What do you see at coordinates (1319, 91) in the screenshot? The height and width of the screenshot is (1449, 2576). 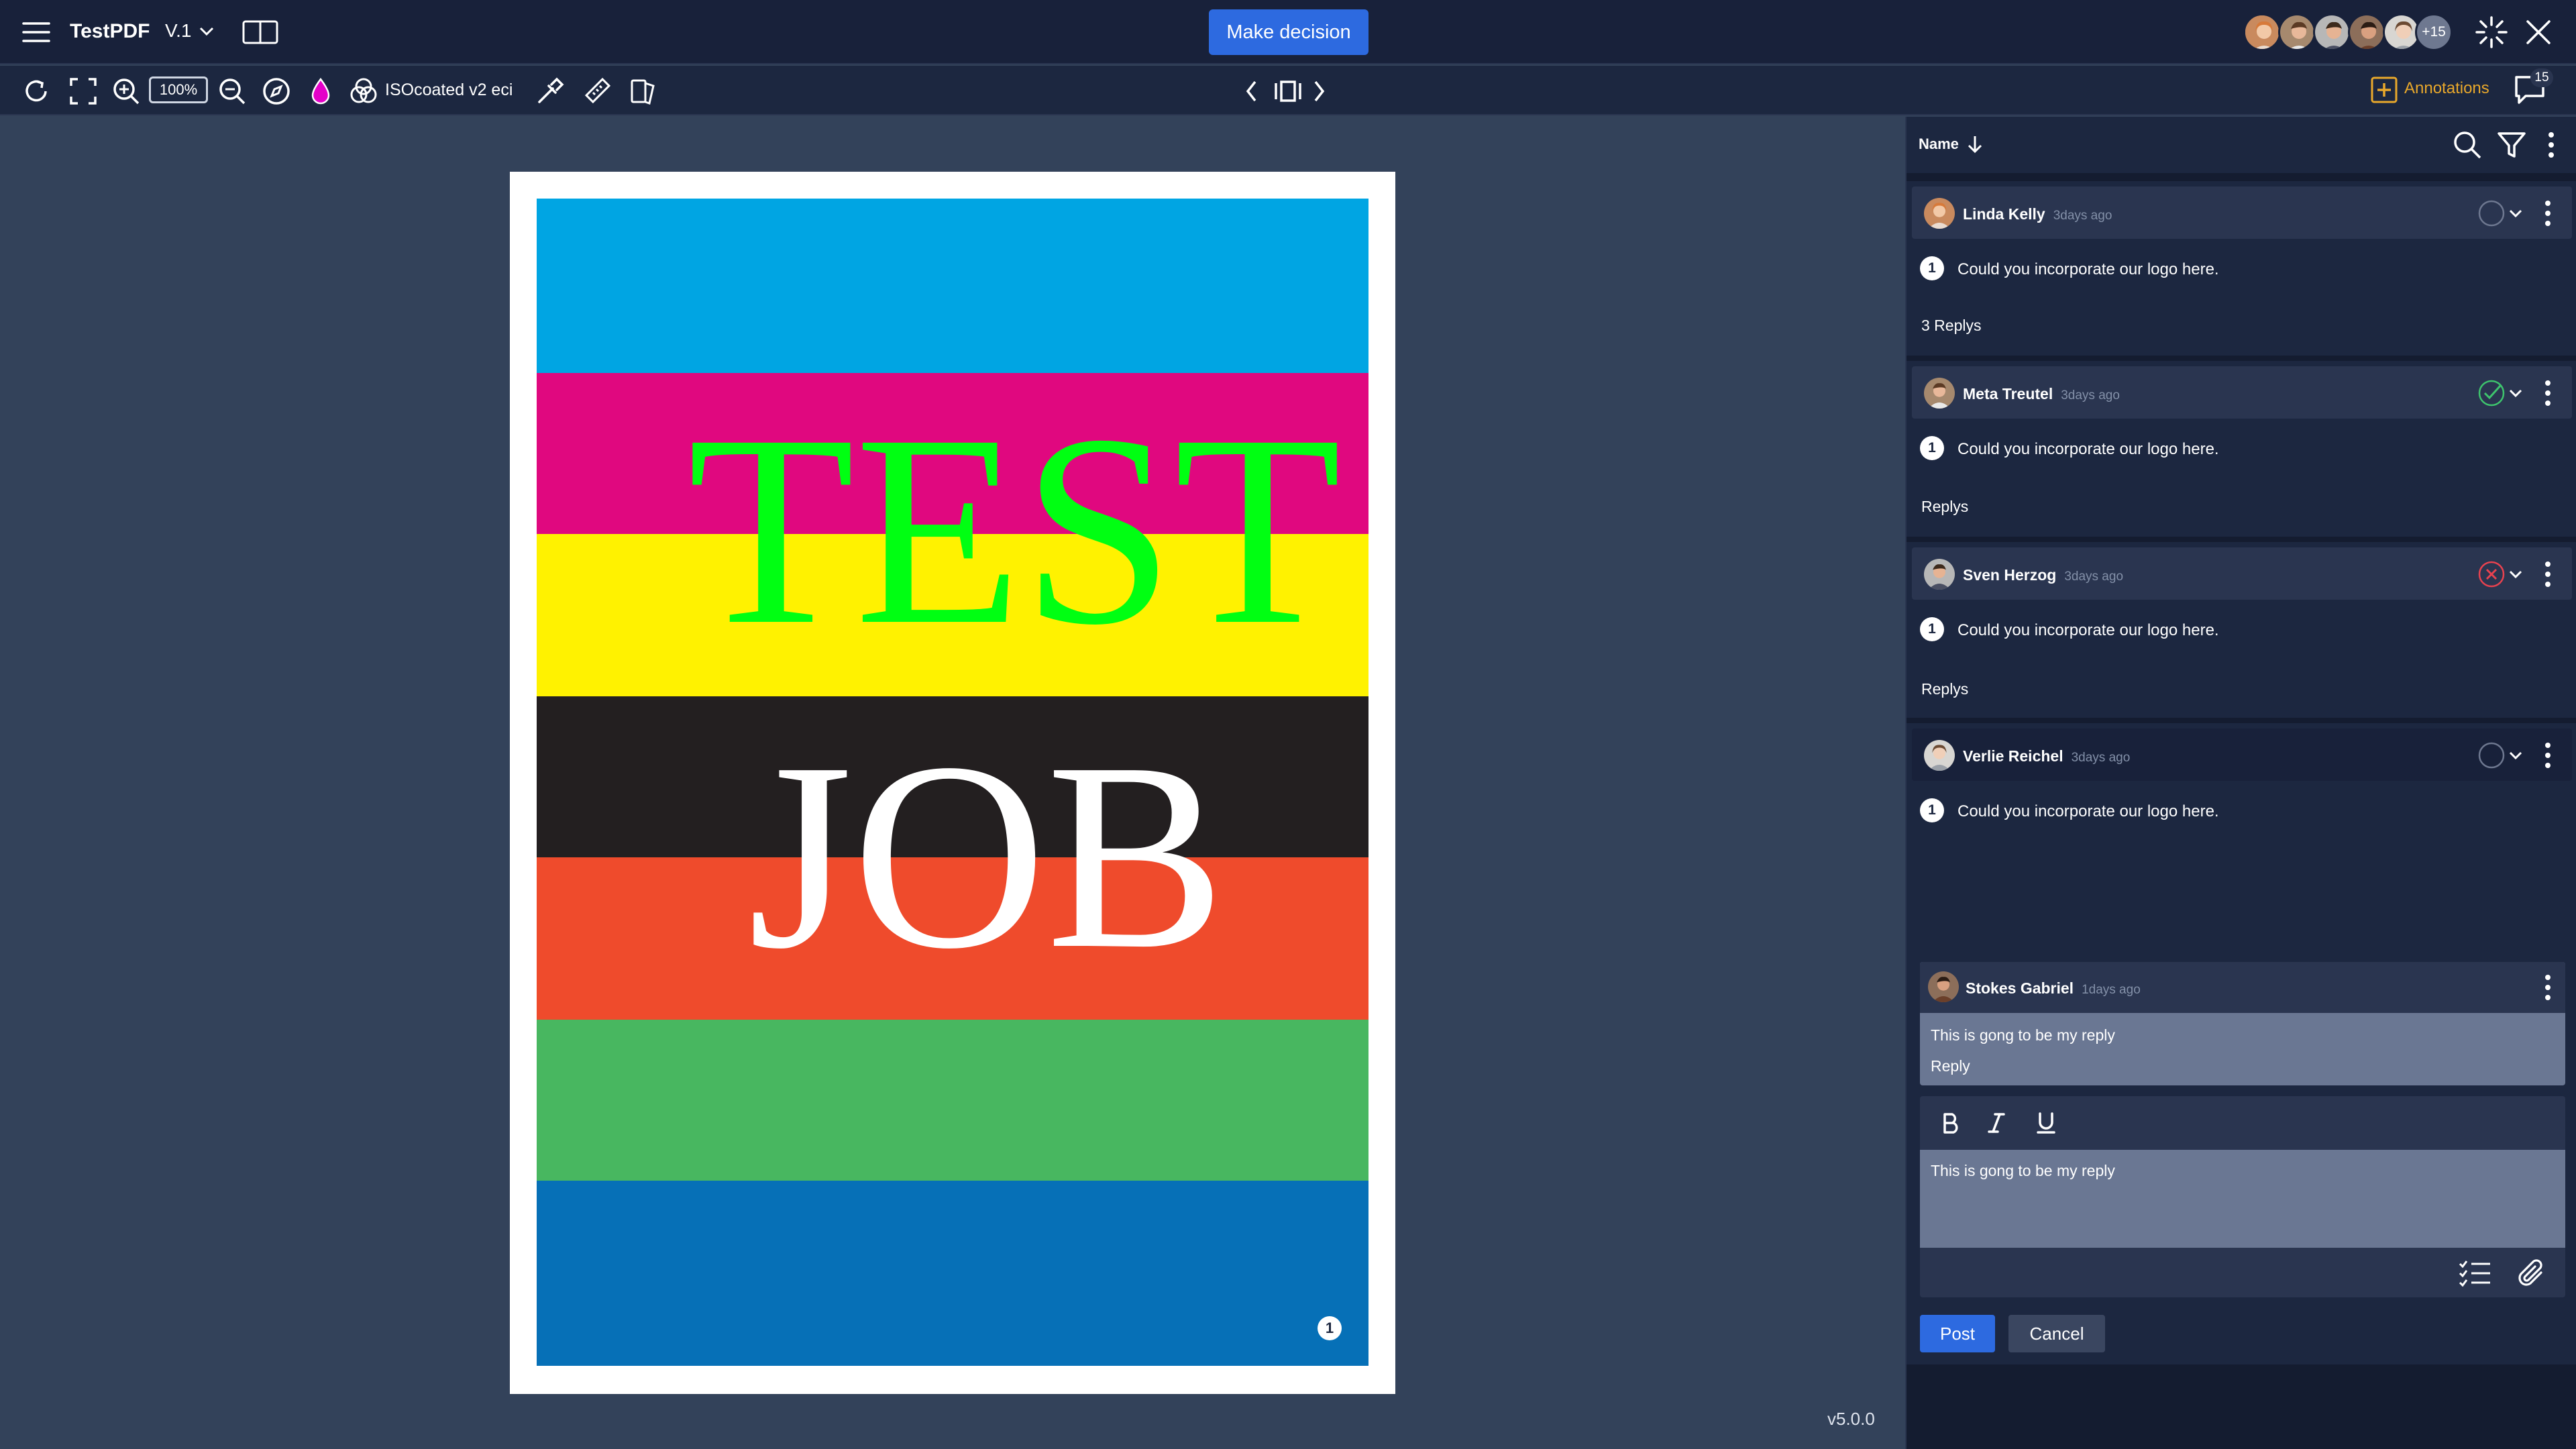 I see `next-page-icon` at bounding box center [1319, 91].